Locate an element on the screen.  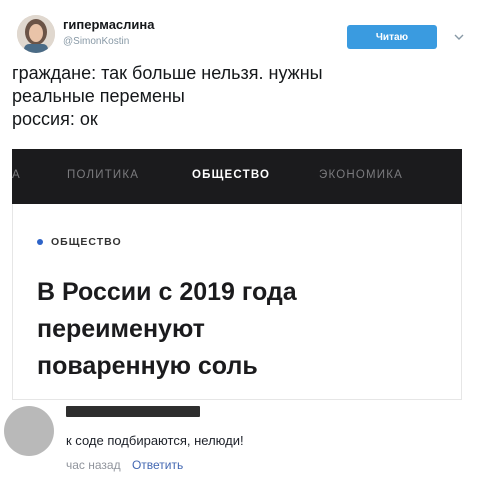
reply-avatar is located at coordinates (29, 431).